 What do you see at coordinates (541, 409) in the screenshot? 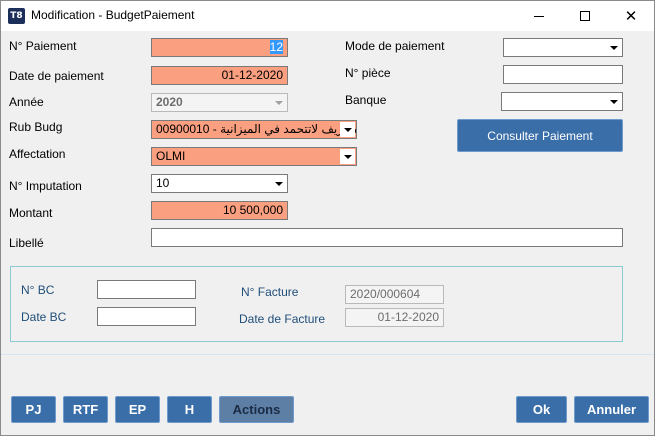
I see `ok-button: Ok` at bounding box center [541, 409].